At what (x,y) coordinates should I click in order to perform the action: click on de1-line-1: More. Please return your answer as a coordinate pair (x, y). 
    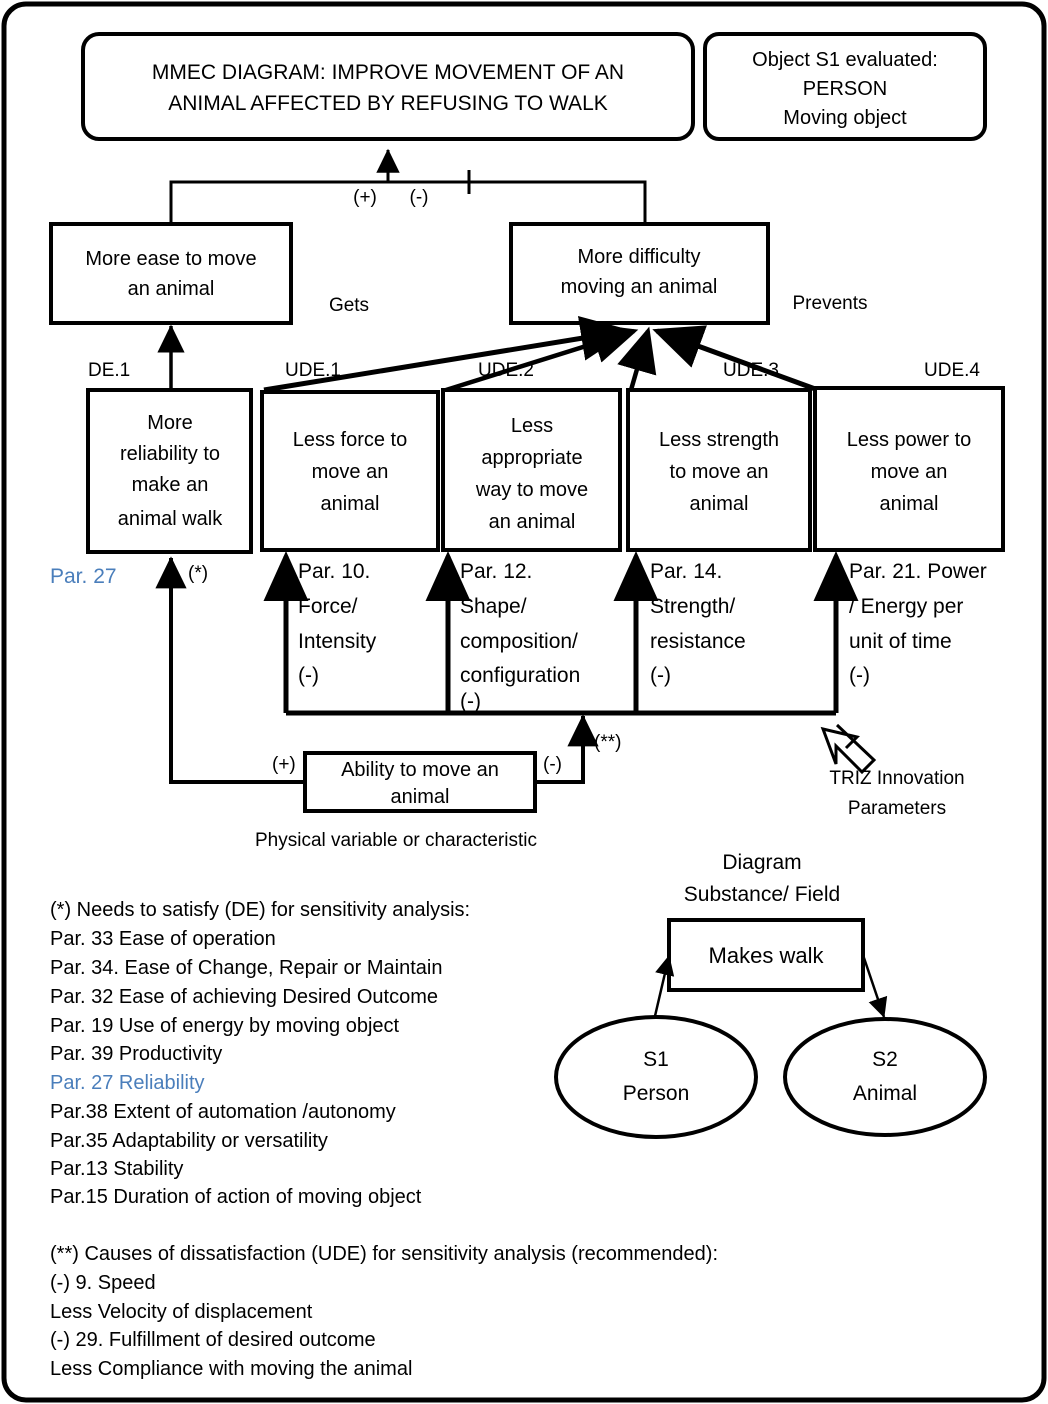
    Looking at the image, I should click on (170, 423).